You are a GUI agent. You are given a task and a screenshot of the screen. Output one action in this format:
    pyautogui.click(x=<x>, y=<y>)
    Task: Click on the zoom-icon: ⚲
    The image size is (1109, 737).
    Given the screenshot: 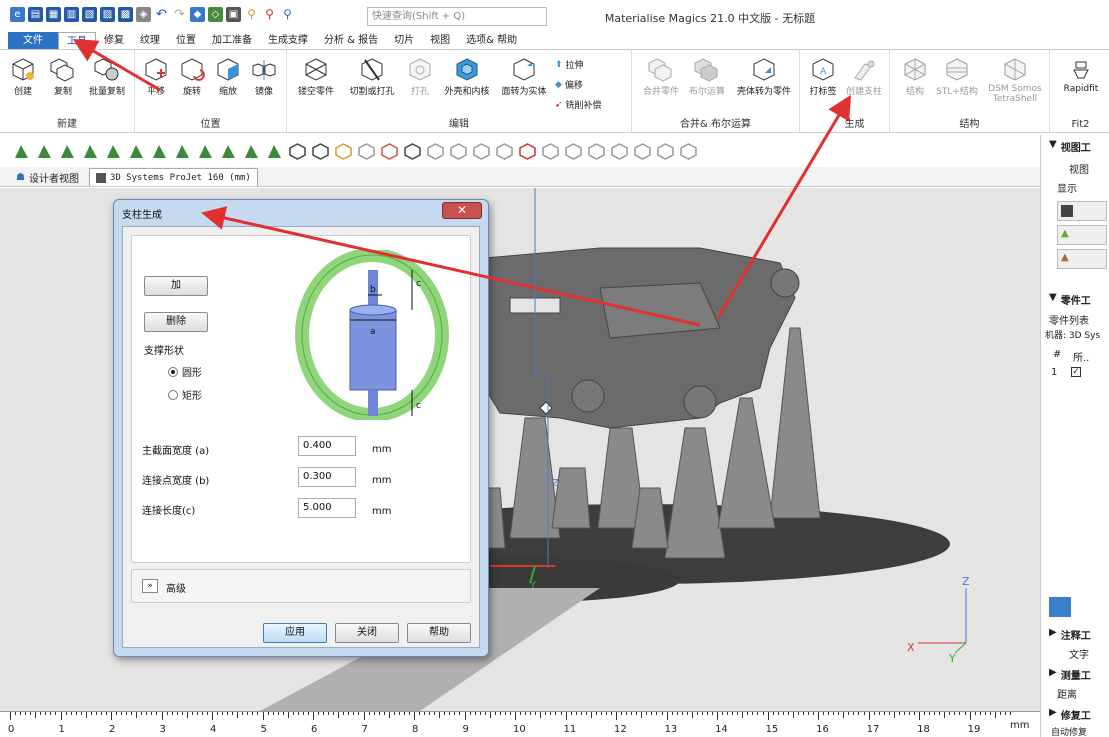 What is the action you would take?
    pyautogui.click(x=251, y=14)
    